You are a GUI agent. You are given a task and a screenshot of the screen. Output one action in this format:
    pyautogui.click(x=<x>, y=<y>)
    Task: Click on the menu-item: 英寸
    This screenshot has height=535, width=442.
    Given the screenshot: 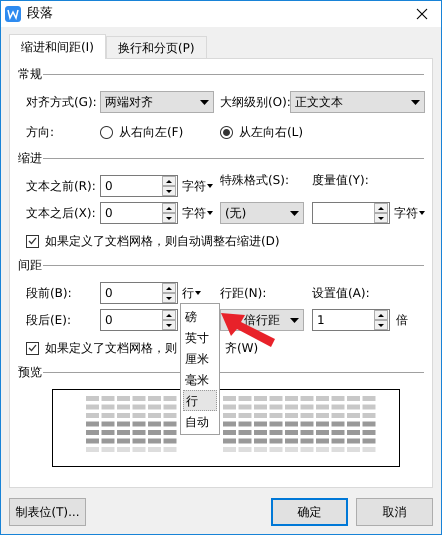 What is the action you would take?
    pyautogui.click(x=200, y=337)
    